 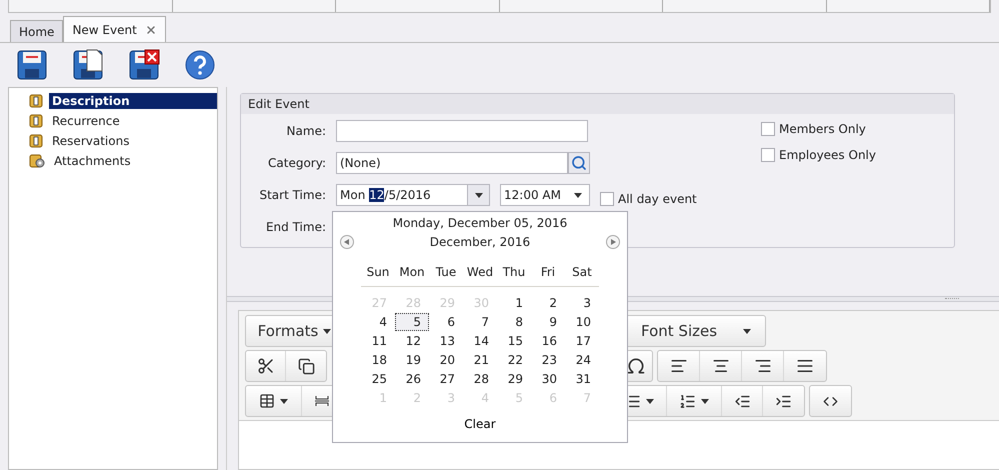 What do you see at coordinates (827, 155) in the screenshot?
I see `checkbox-label: Employees Only` at bounding box center [827, 155].